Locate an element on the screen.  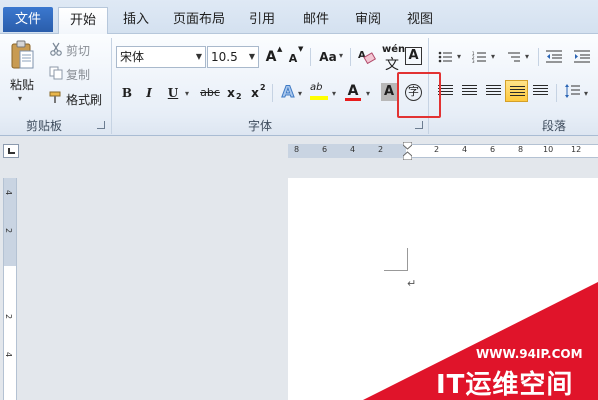
clipboard-group-label: 剪贴板 is located at coordinates (44, 126).